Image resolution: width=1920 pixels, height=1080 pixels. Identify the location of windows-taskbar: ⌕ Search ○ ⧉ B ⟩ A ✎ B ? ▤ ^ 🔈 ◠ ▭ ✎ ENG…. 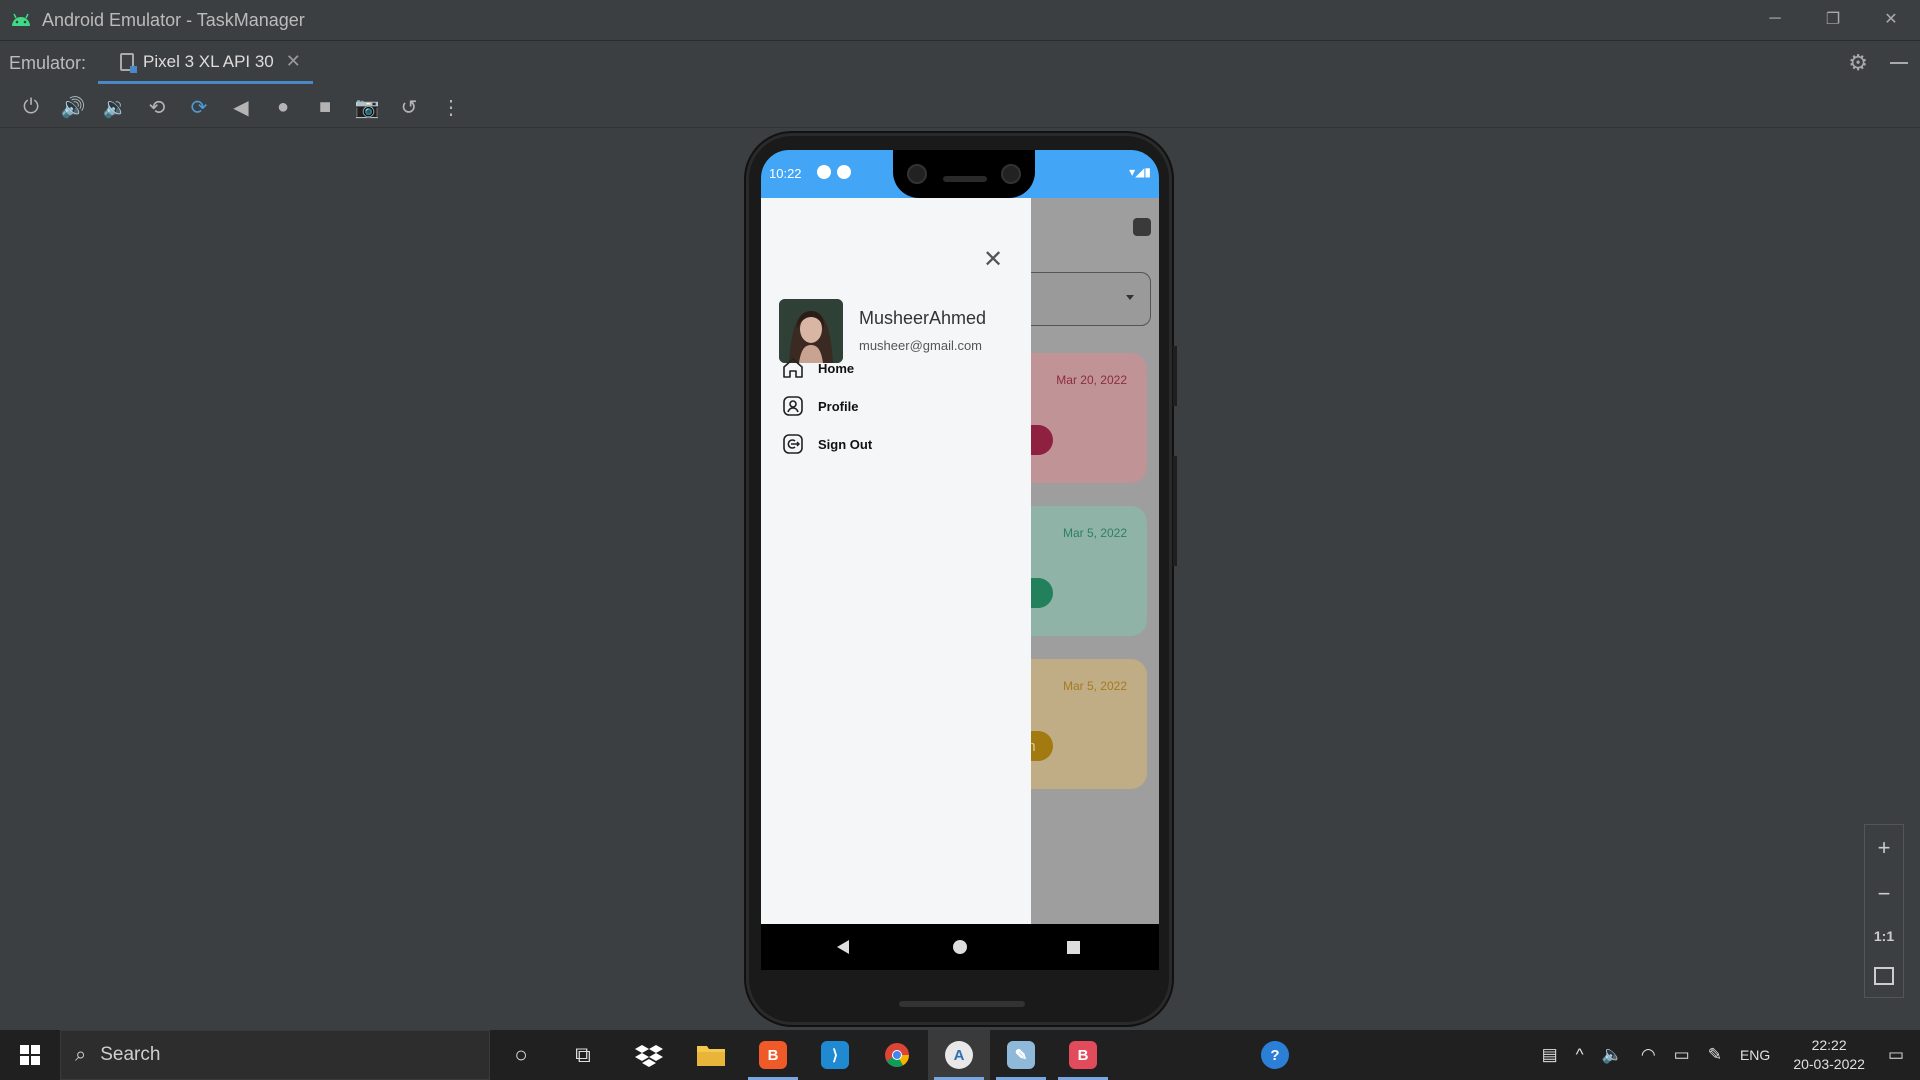
(960, 1055).